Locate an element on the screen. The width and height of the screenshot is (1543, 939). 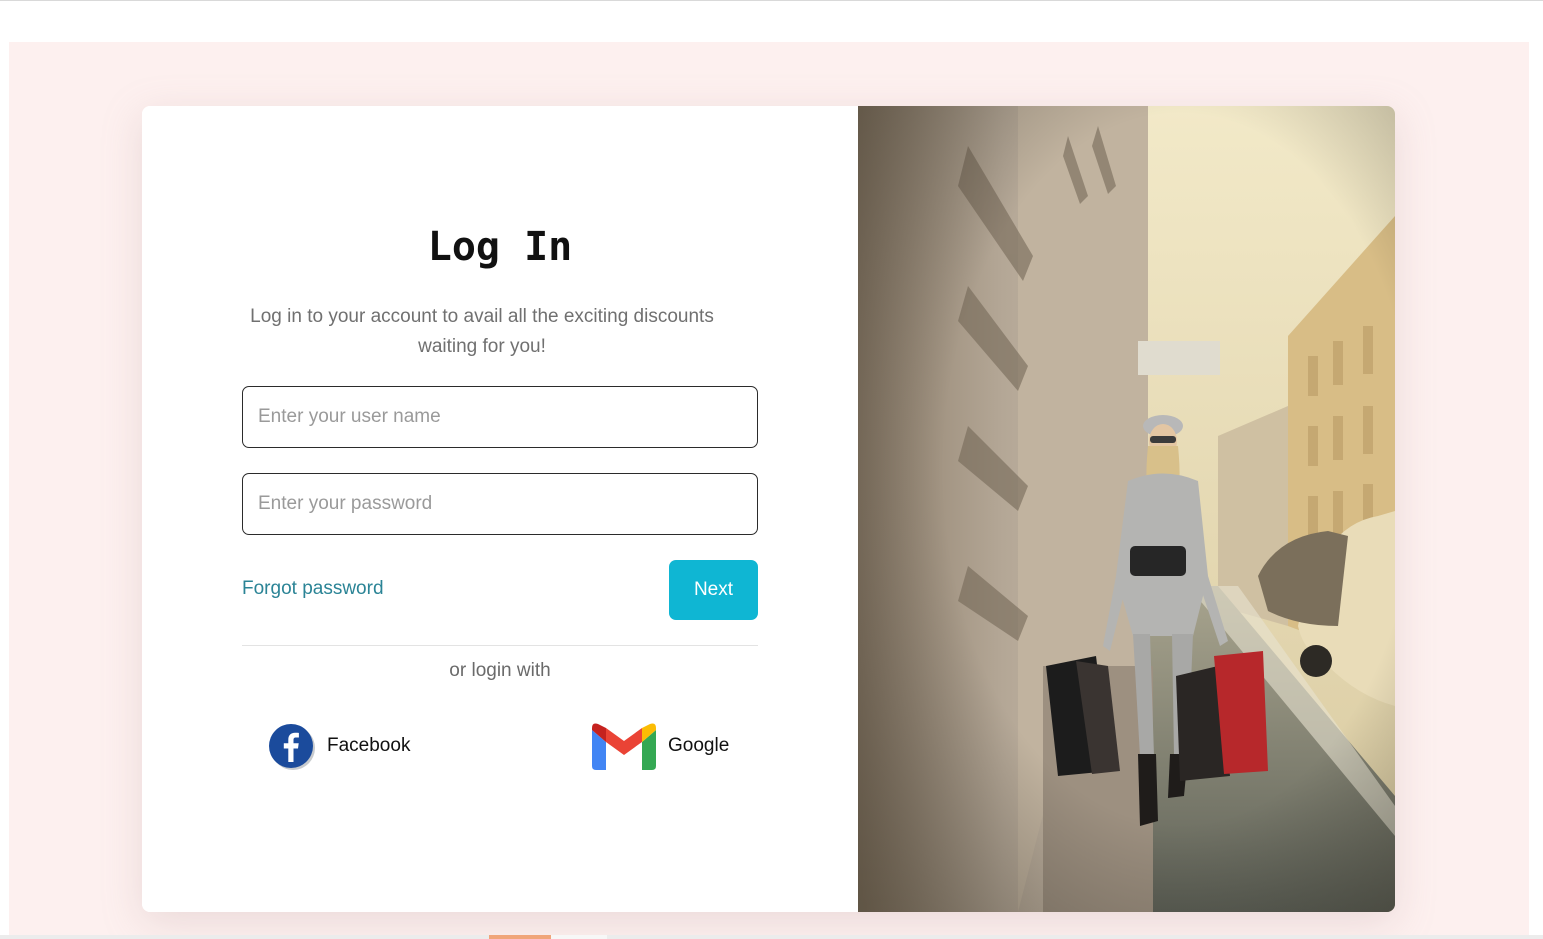
username-input is located at coordinates (500, 417).